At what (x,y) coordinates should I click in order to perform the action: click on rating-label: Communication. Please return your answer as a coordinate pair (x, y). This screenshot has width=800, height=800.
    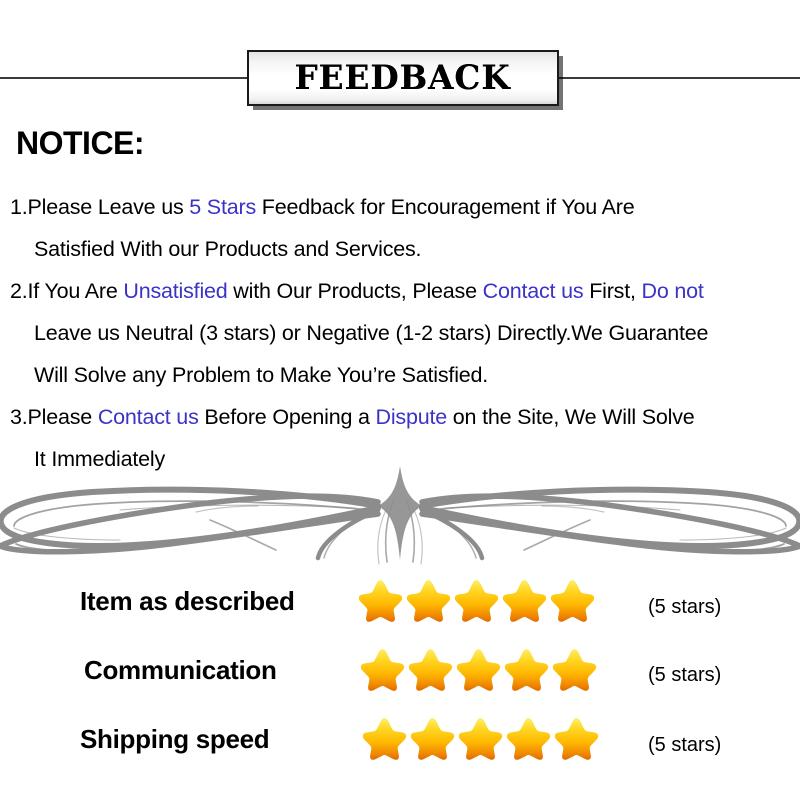
    Looking at the image, I should click on (180, 670).